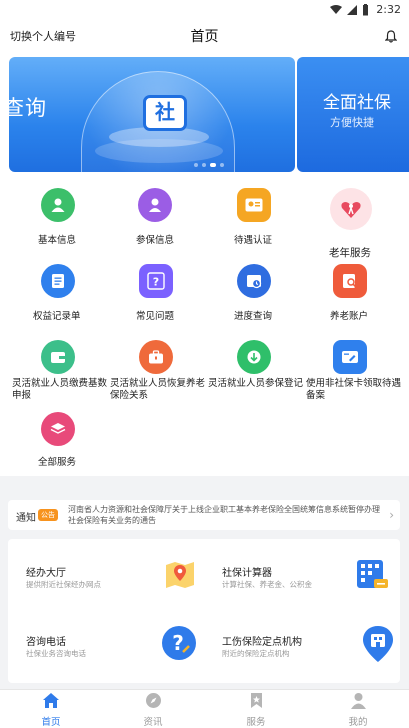  What do you see at coordinates (155, 316) in the screenshot?
I see `service-label: 常见问题` at bounding box center [155, 316].